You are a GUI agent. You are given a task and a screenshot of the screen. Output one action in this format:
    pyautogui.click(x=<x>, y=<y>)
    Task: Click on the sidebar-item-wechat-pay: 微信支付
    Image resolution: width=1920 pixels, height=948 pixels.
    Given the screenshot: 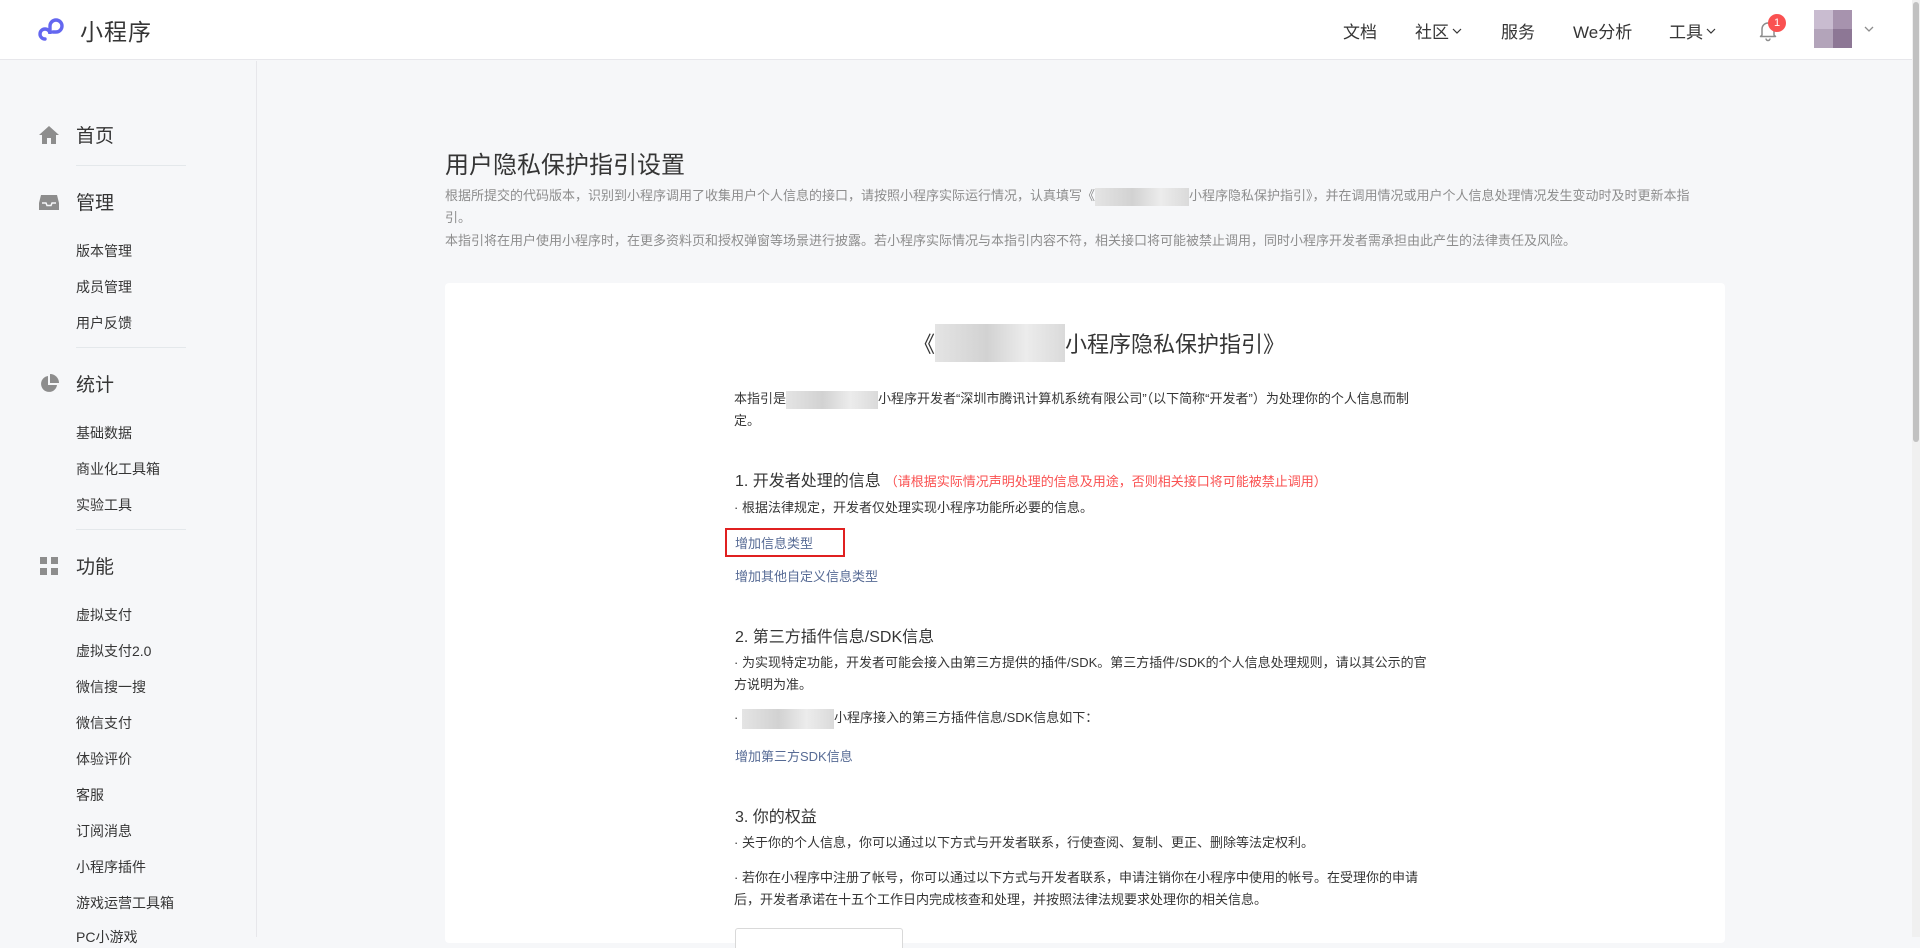 What is the action you would take?
    pyautogui.click(x=104, y=723)
    